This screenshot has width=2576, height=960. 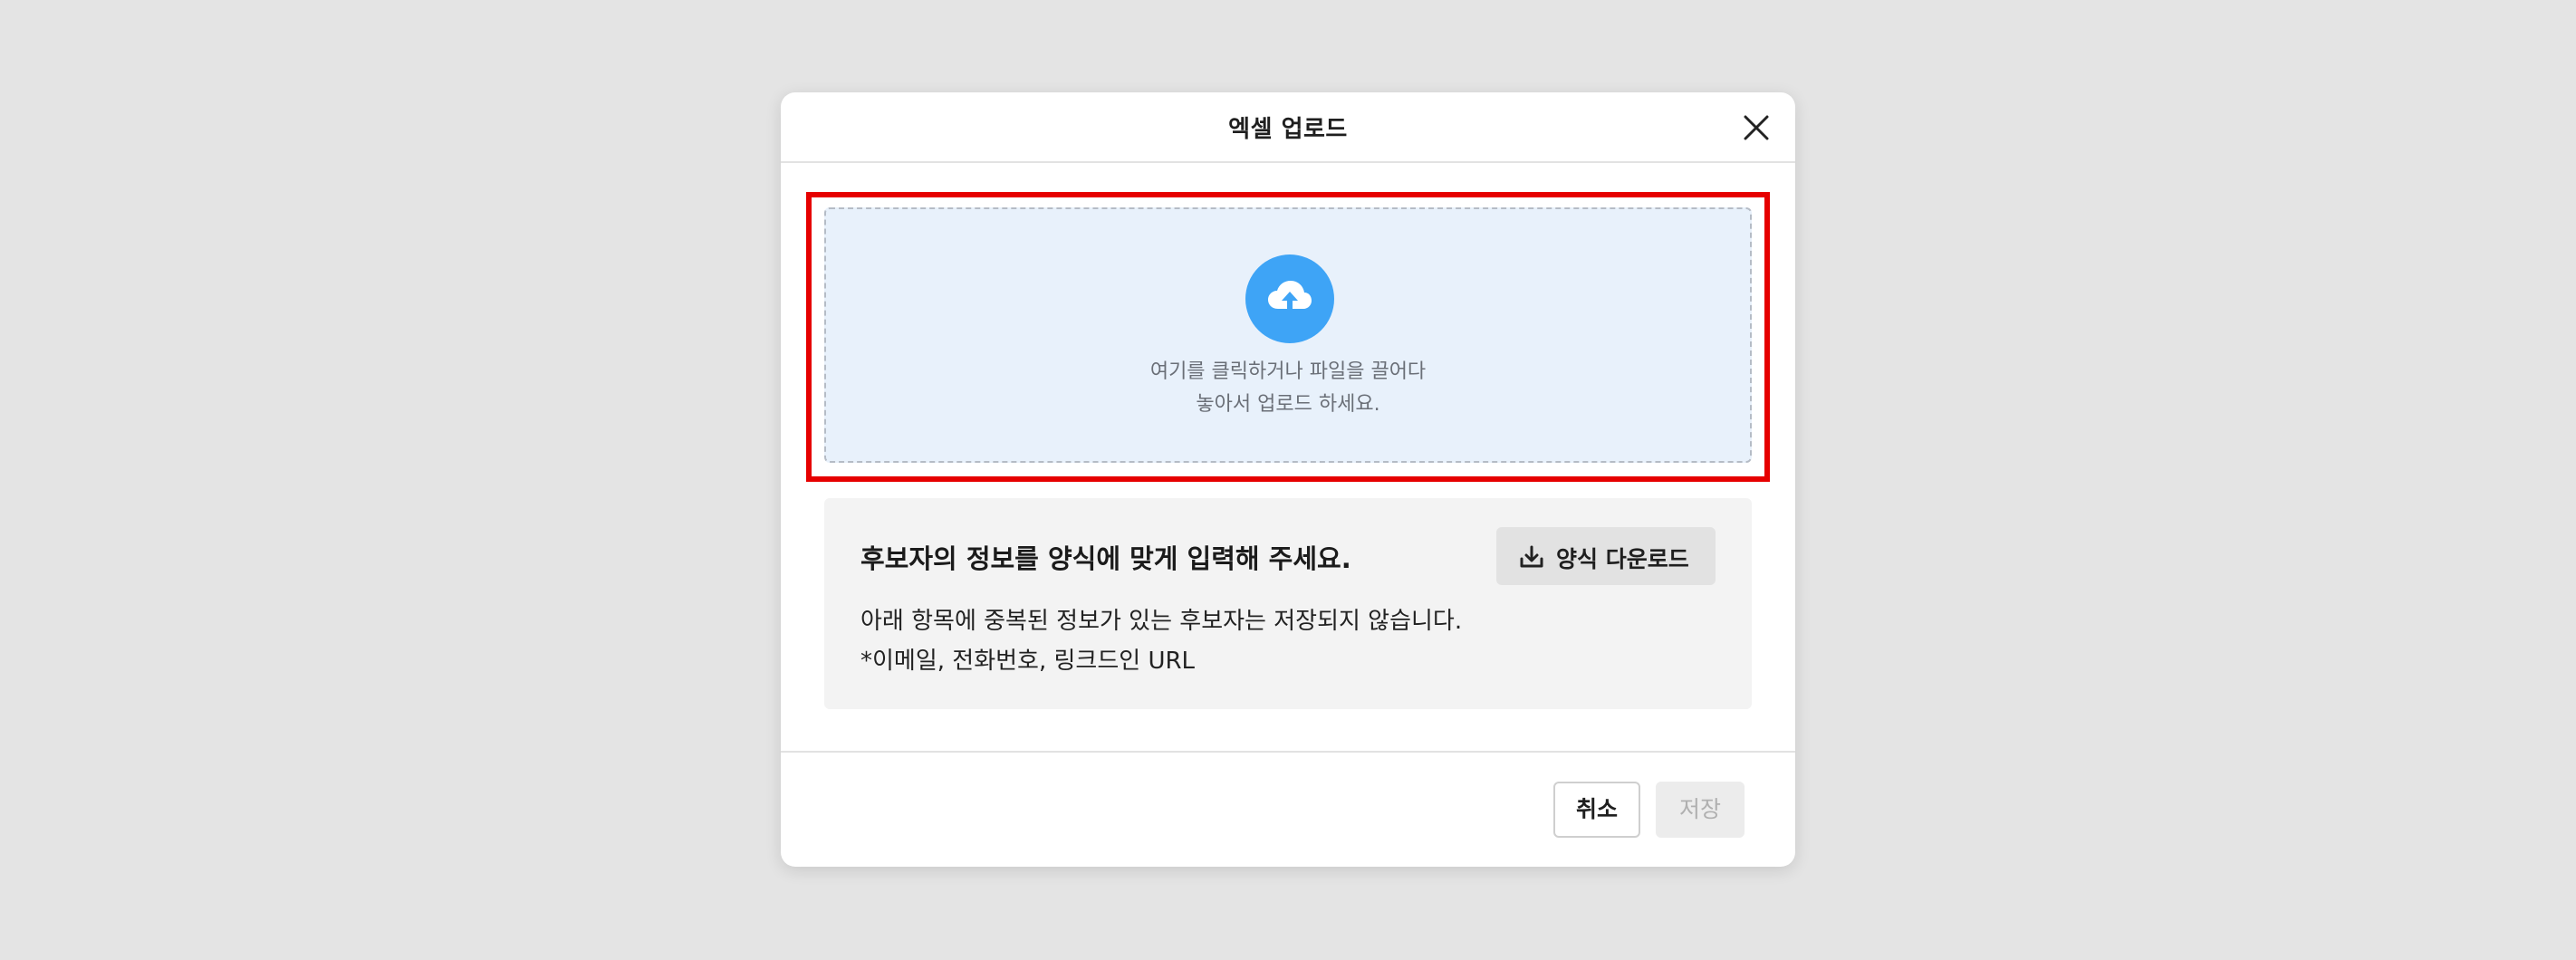 I want to click on modal-title: 엑셀 업로드, so click(x=1288, y=129).